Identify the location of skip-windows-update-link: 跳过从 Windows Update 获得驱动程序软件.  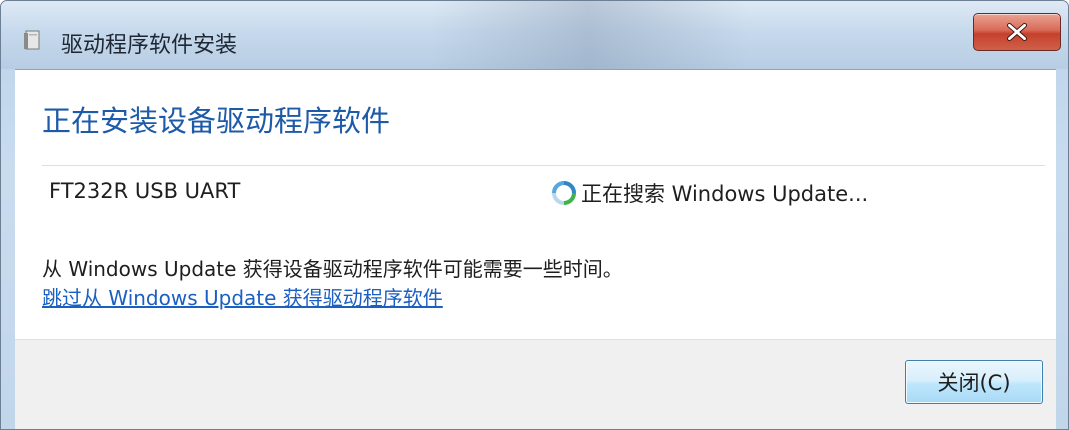
(242, 296).